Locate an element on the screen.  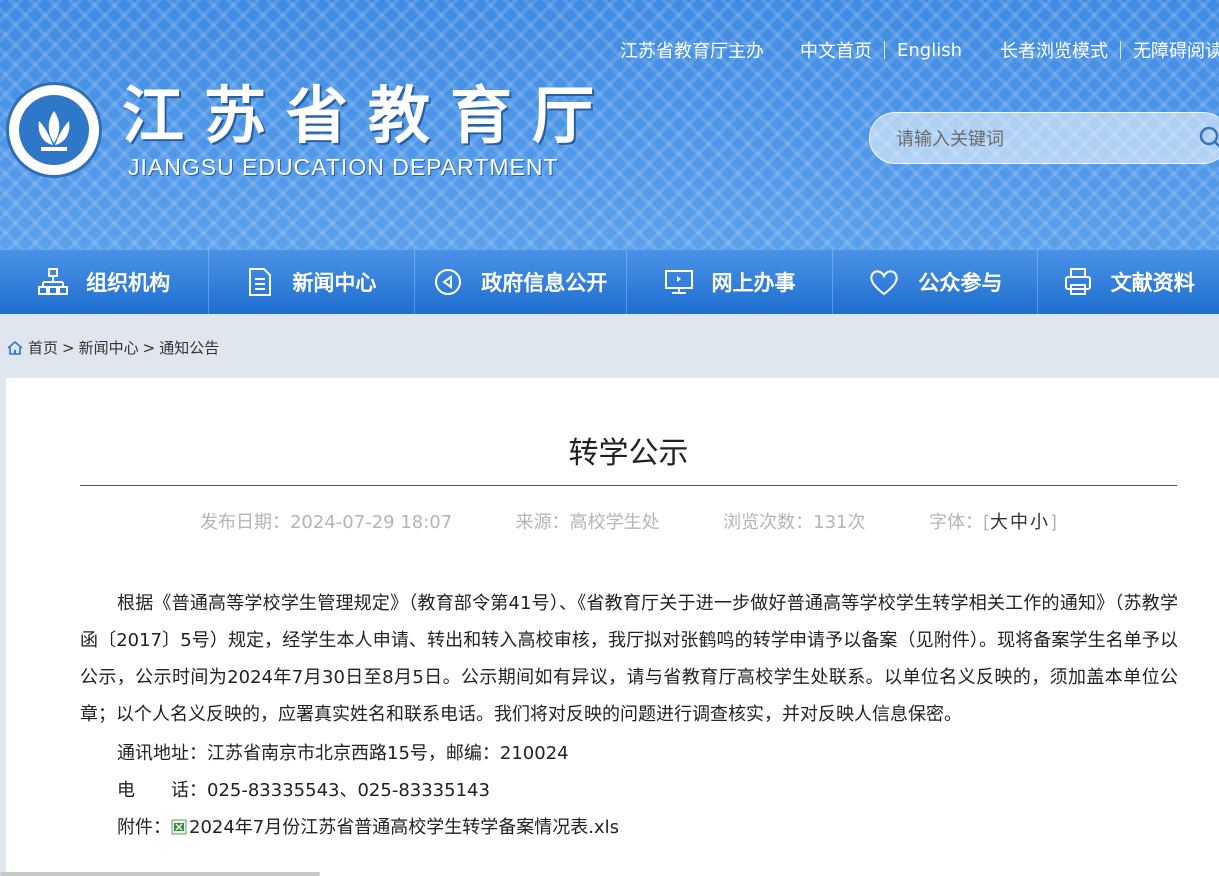
nav-item-public-participation: 公众参与 is located at coordinates (936, 282).